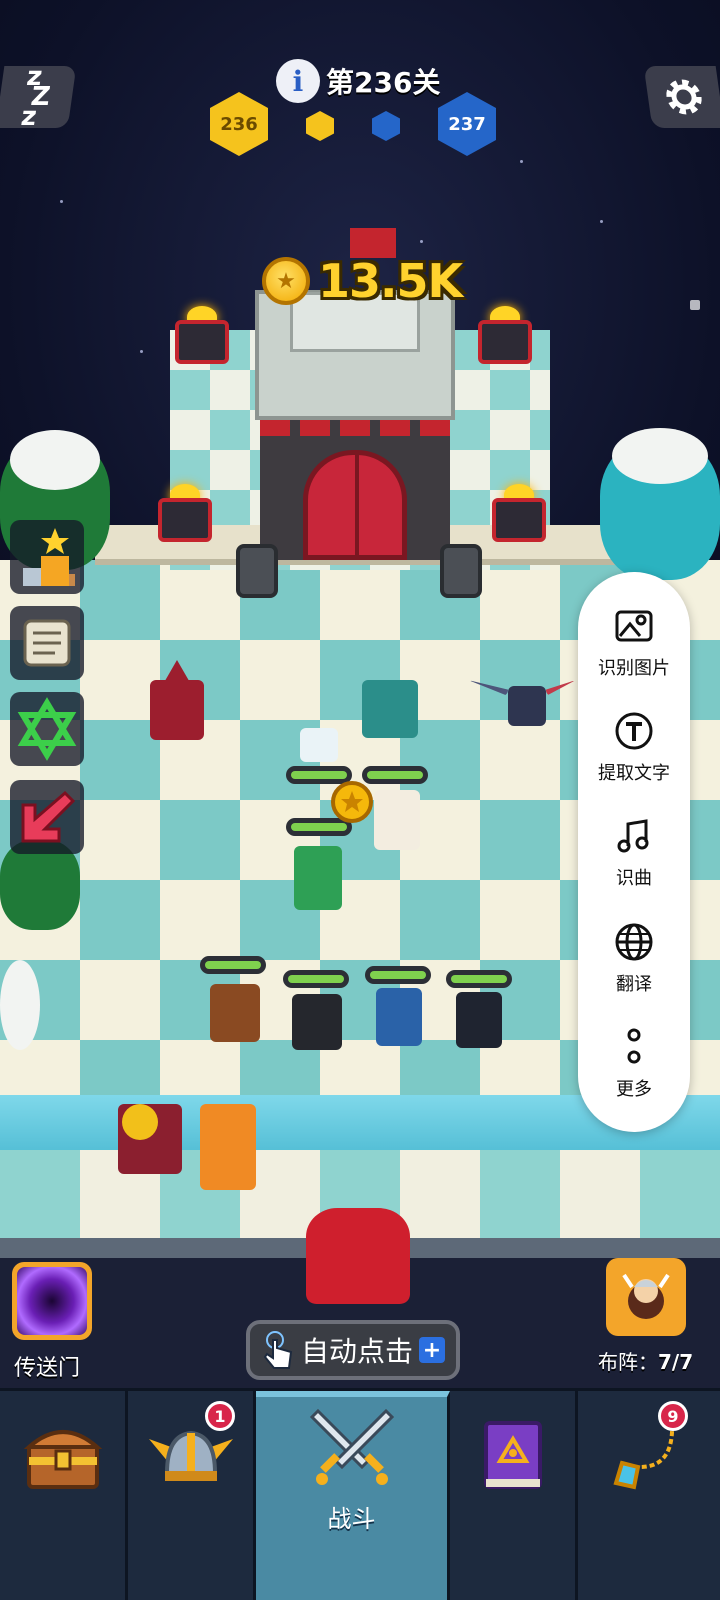  I want to click on gold-shield, so click(140, 1122).